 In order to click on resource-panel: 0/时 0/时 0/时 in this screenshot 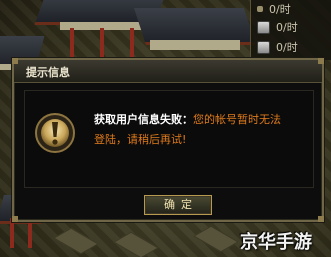, I will do `click(290, 30)`.